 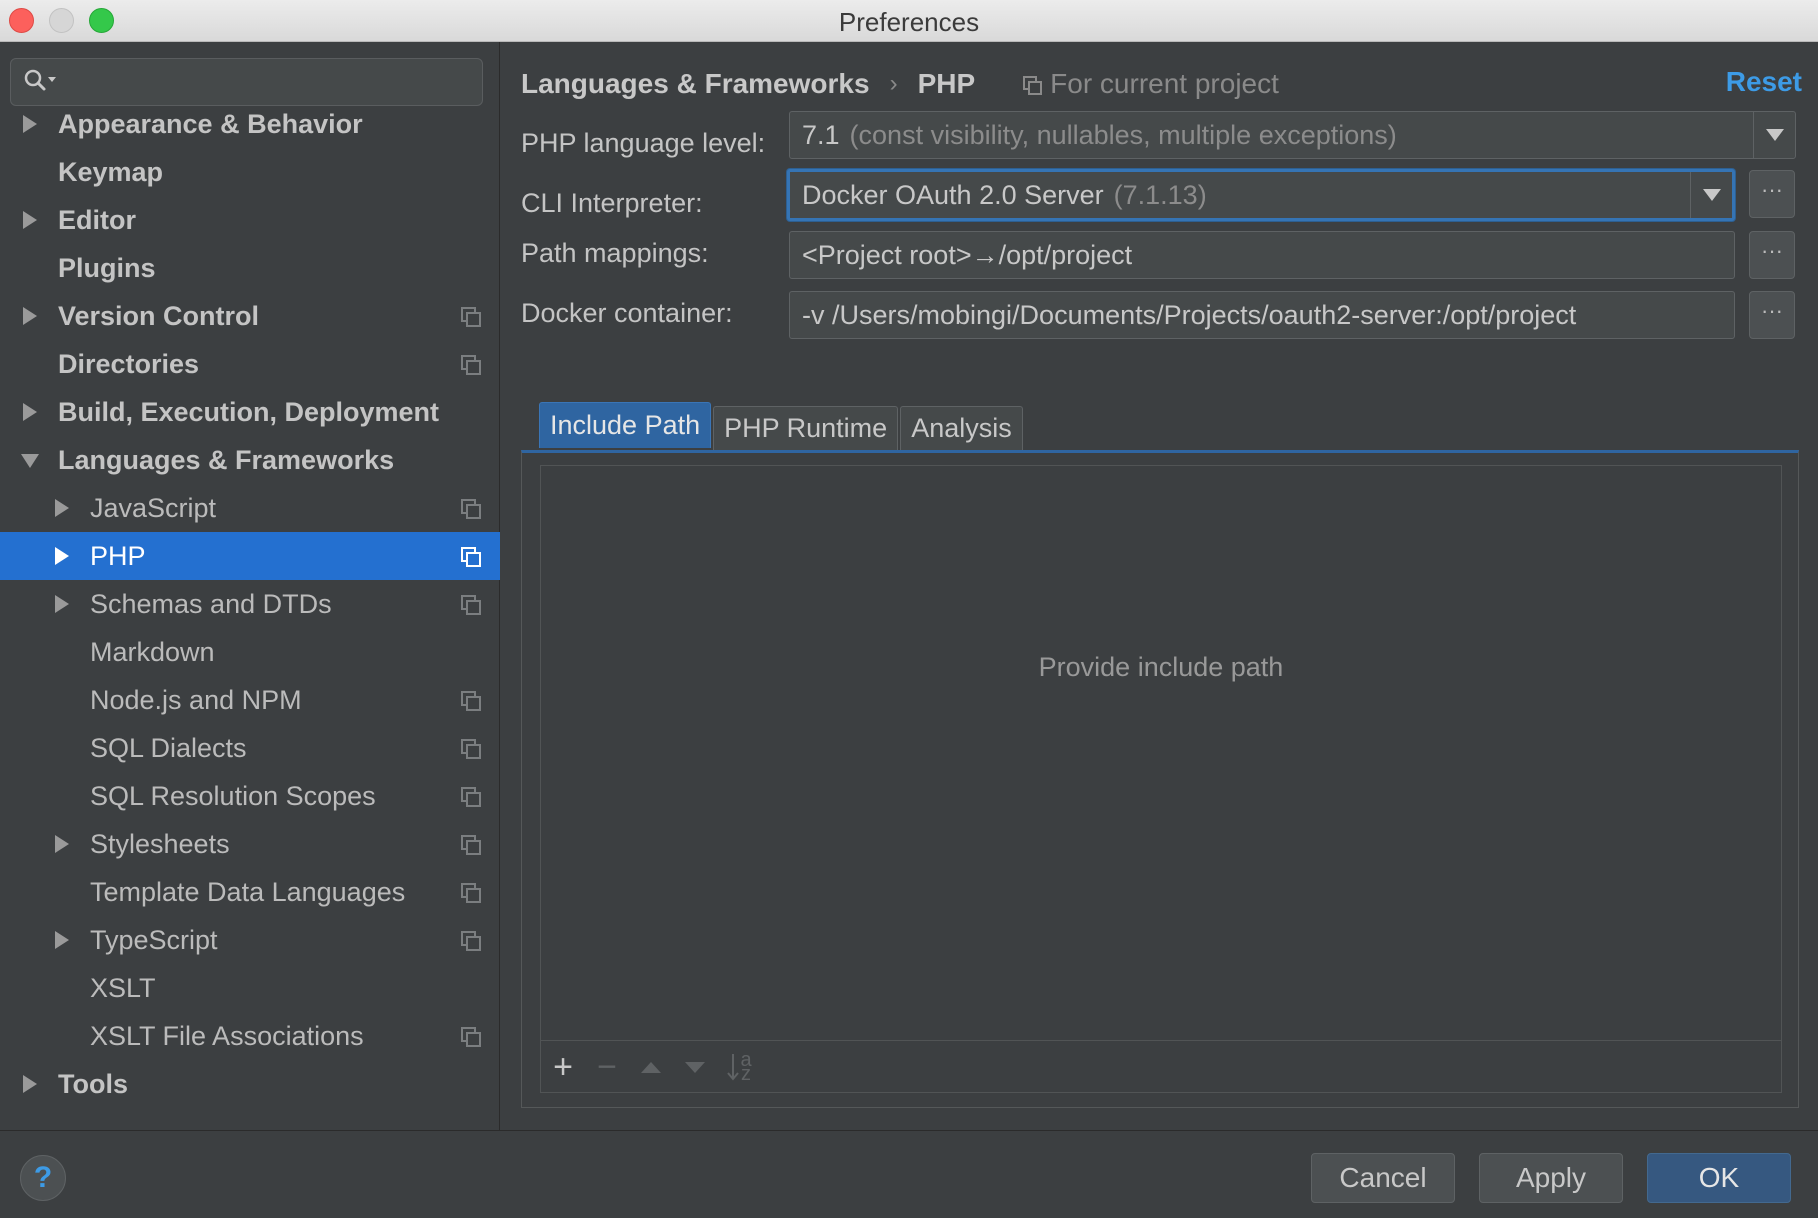 I want to click on help-icon: ?, so click(x=43, y=1177).